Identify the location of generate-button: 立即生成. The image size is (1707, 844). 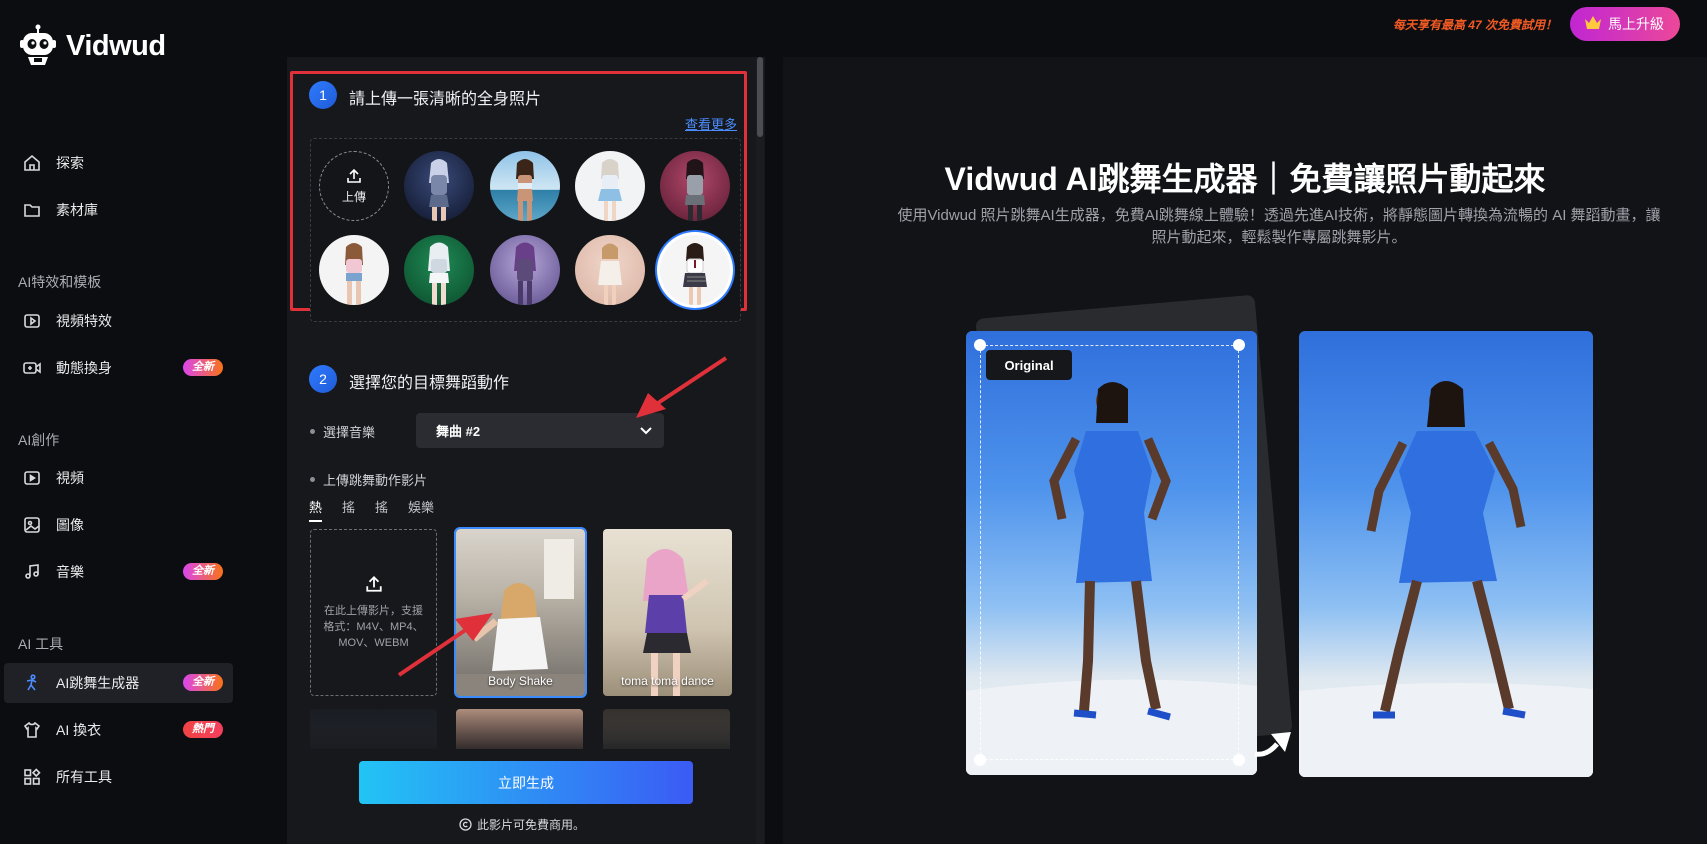
(526, 782).